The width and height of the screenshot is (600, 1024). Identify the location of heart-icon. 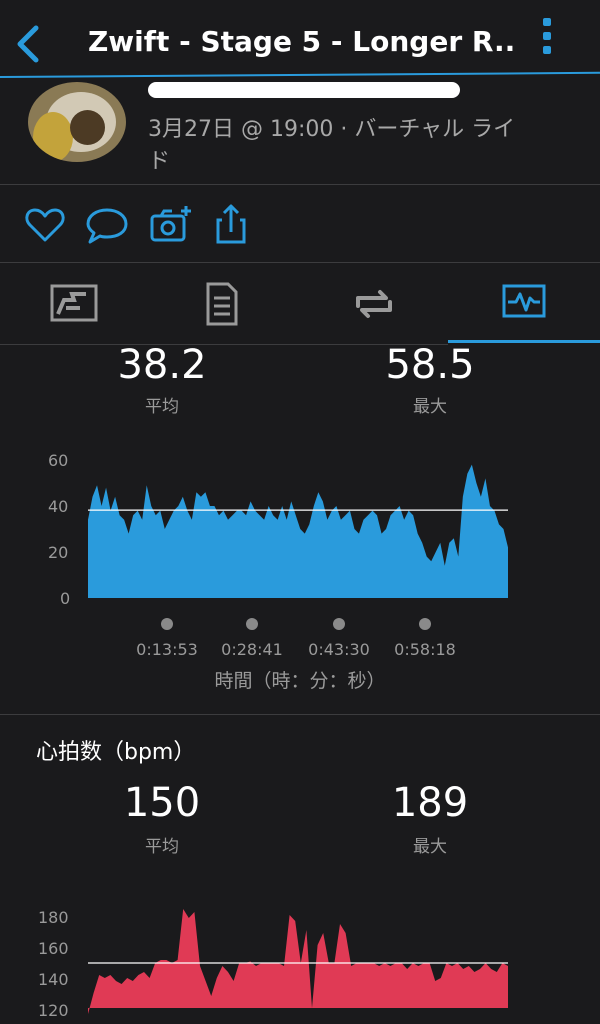
(45, 225).